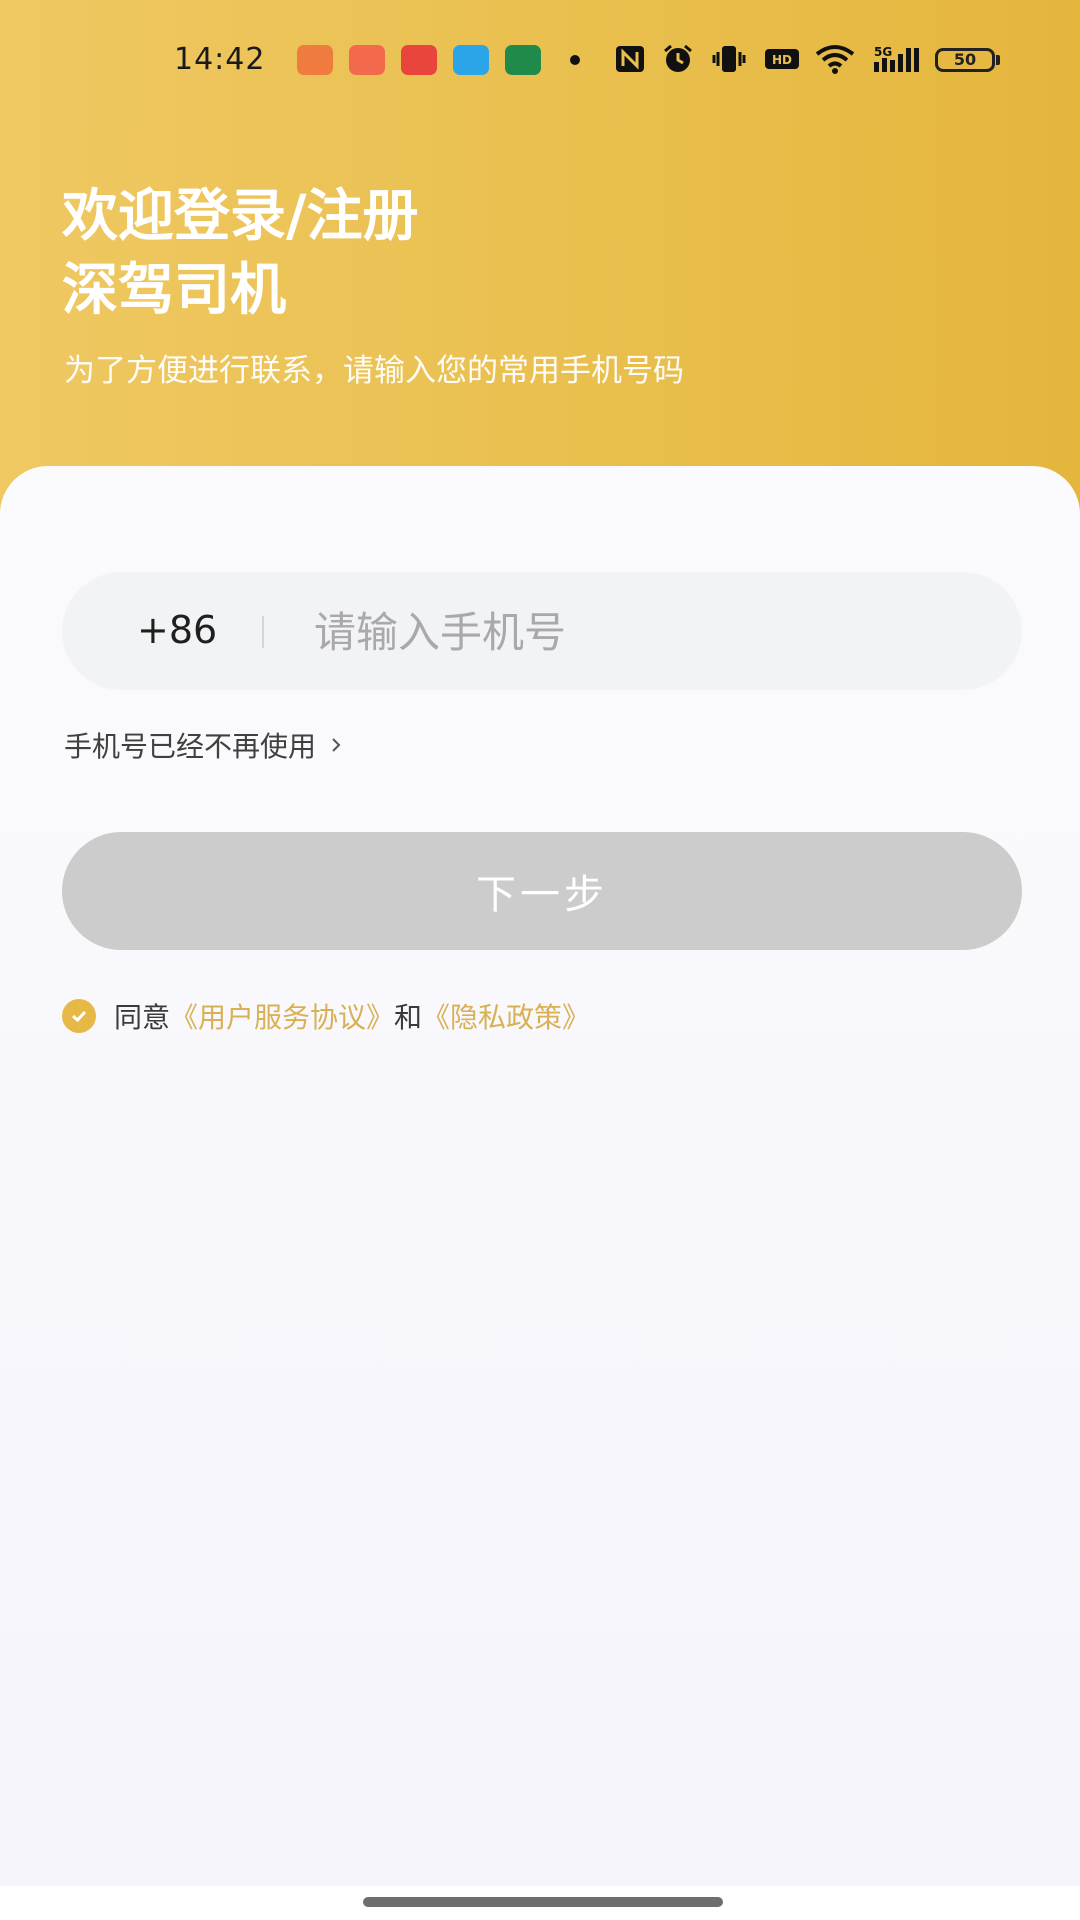  Describe the element at coordinates (282, 1016) in the screenshot. I see `user-agreement-link: 《用户服务协议》` at that location.